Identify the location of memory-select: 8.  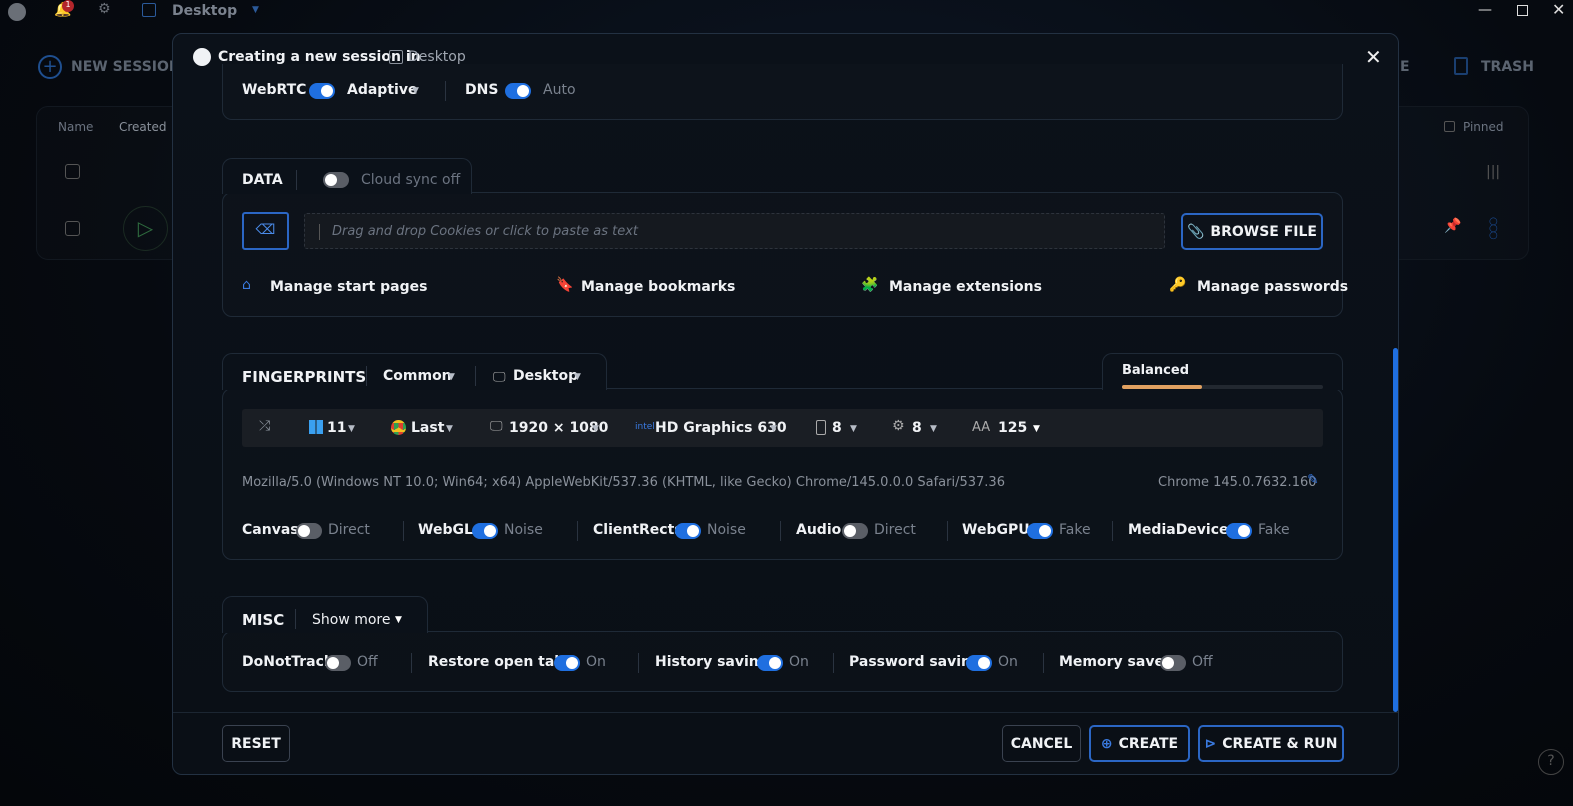
(837, 428).